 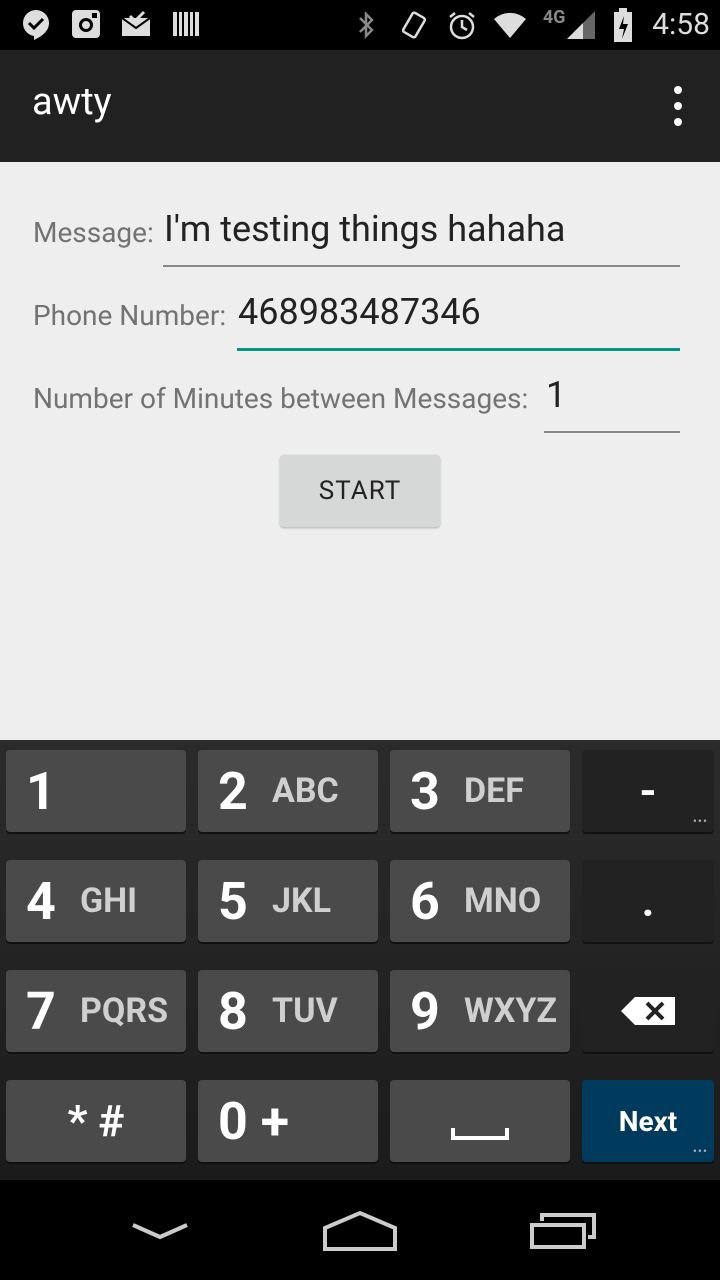 I want to click on key-symbol: ., so click(x=648, y=901).